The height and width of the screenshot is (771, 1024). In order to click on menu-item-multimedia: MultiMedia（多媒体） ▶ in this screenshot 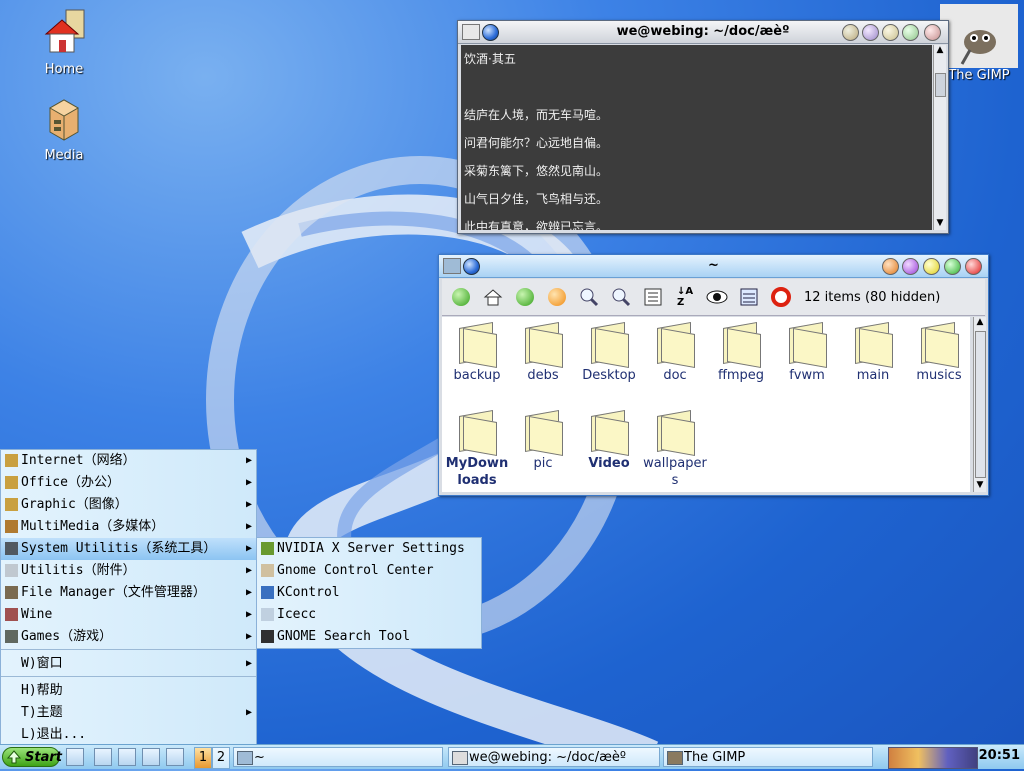, I will do `click(128, 527)`.